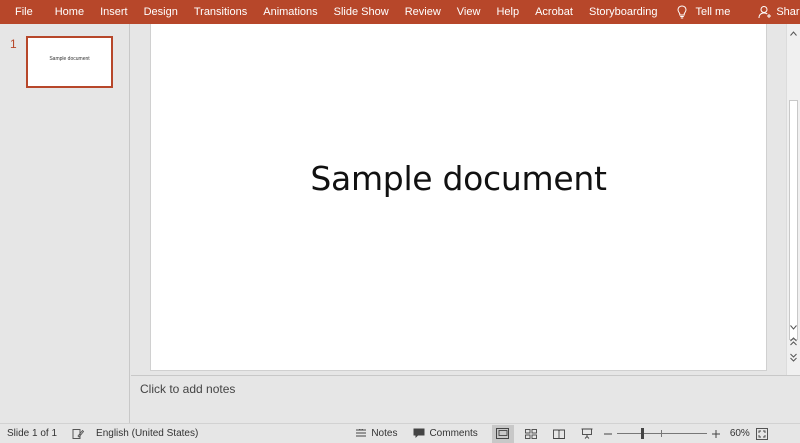 The height and width of the screenshot is (443, 800). Describe the element at coordinates (623, 12) in the screenshot. I see `tab-storyboarding: Storyboarding` at that location.